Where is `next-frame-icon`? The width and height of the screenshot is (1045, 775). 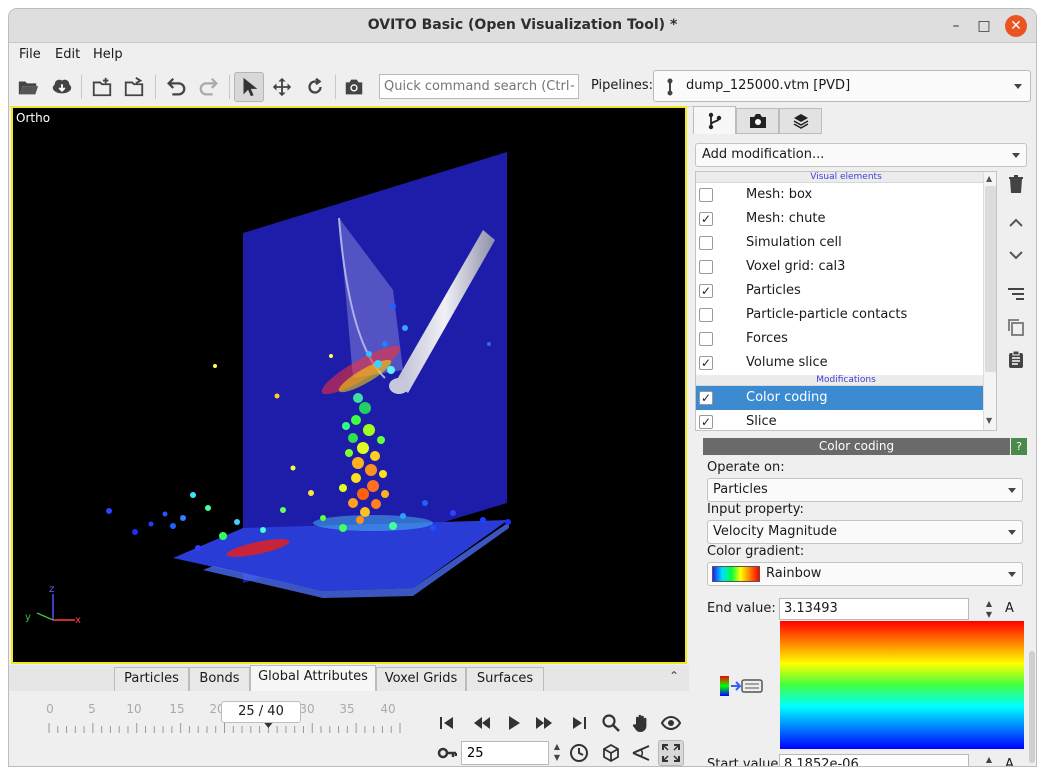
next-frame-icon is located at coordinates (544, 723).